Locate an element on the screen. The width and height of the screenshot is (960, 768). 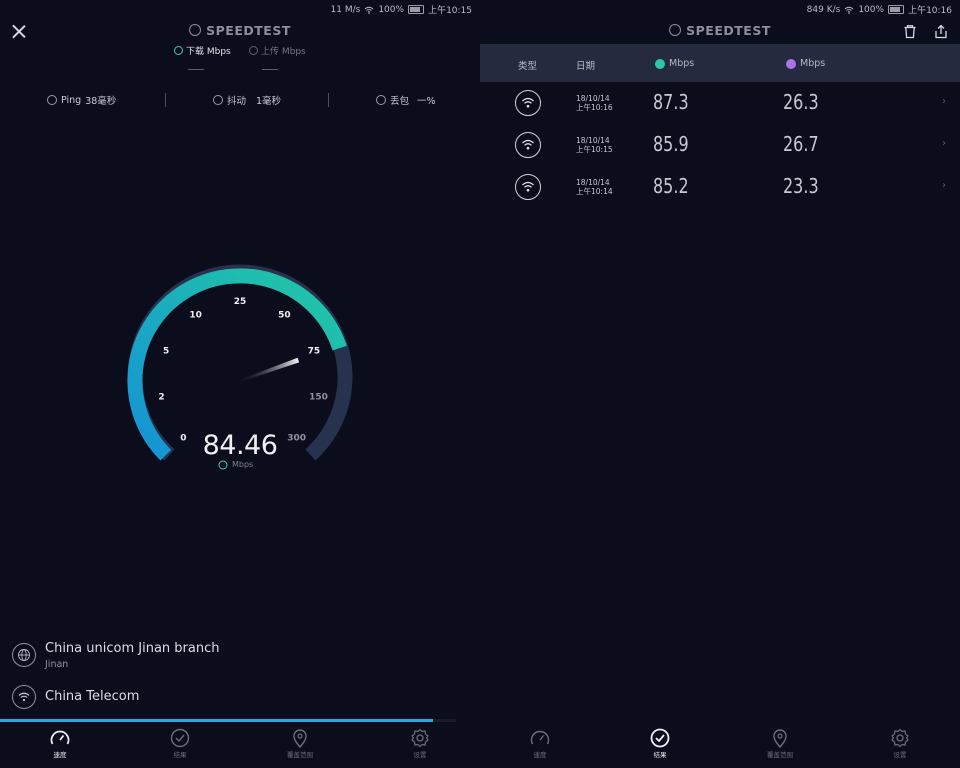
result-download: 85.2 is located at coordinates (671, 186).